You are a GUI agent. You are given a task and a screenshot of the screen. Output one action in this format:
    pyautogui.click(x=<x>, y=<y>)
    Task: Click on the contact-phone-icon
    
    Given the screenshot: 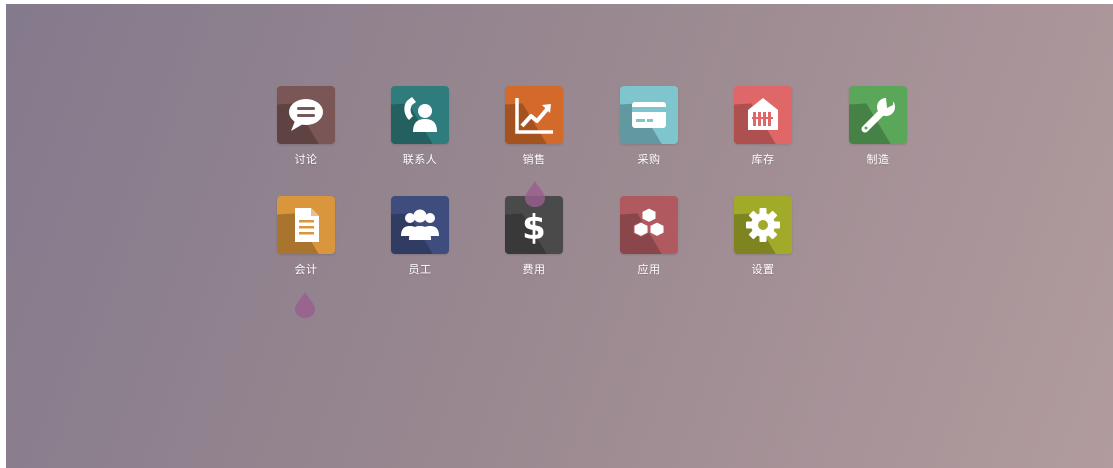 What is the action you would take?
    pyautogui.click(x=420, y=114)
    